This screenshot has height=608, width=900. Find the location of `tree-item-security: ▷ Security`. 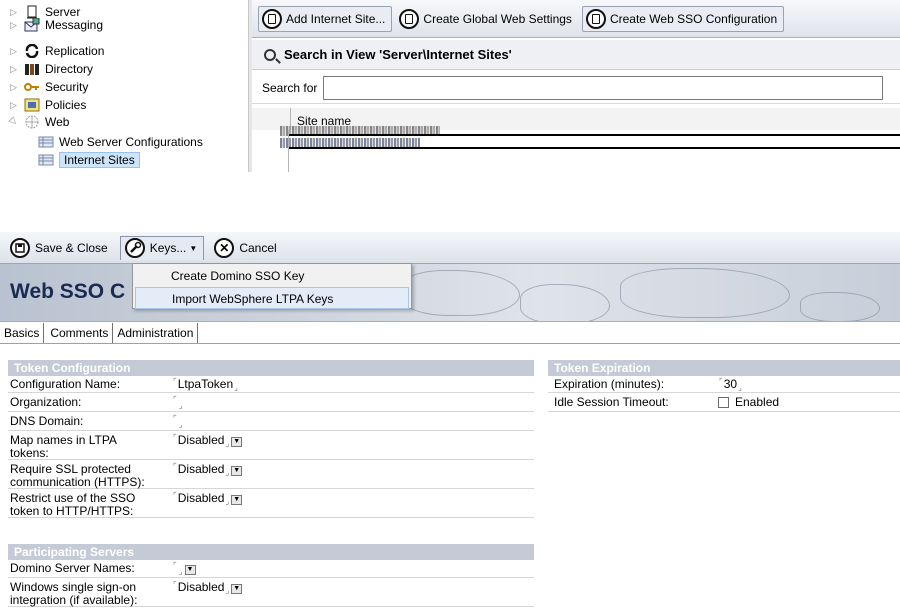

tree-item-security: ▷ Security is located at coordinates (49, 87).